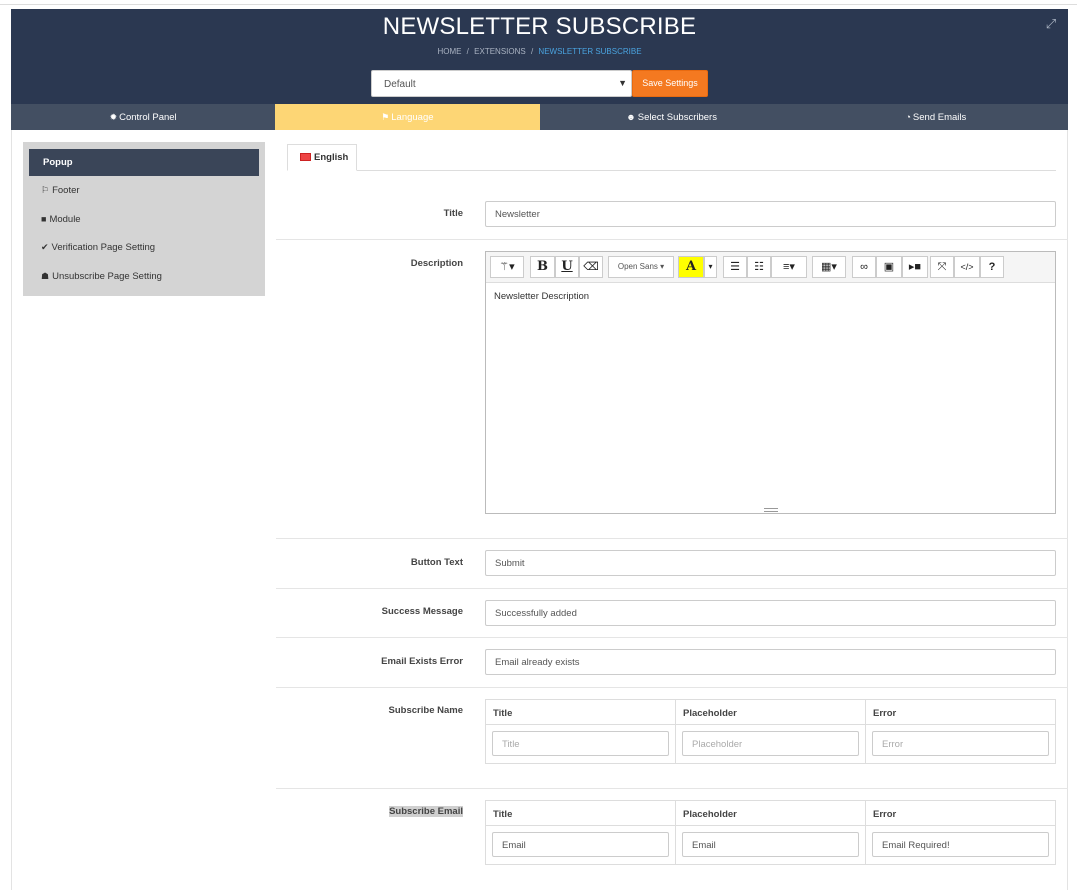  Describe the element at coordinates (992, 267) in the screenshot. I see `help-icon: ?` at that location.